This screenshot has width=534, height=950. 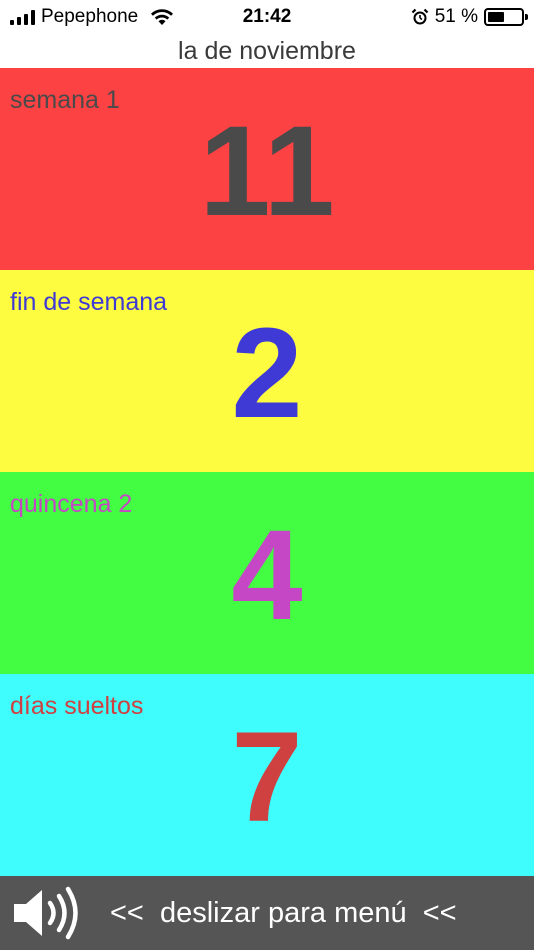 What do you see at coordinates (283, 913) in the screenshot?
I see `swipe-menu-hint: << deslizar para menú <<` at bounding box center [283, 913].